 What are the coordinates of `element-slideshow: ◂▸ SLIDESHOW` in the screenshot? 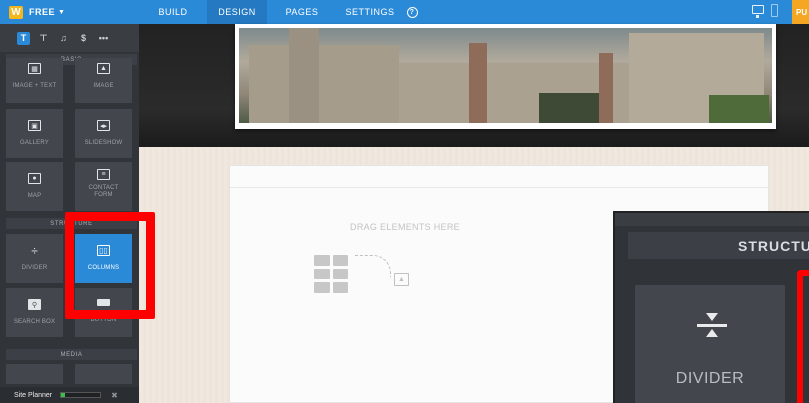 It's located at (103, 133).